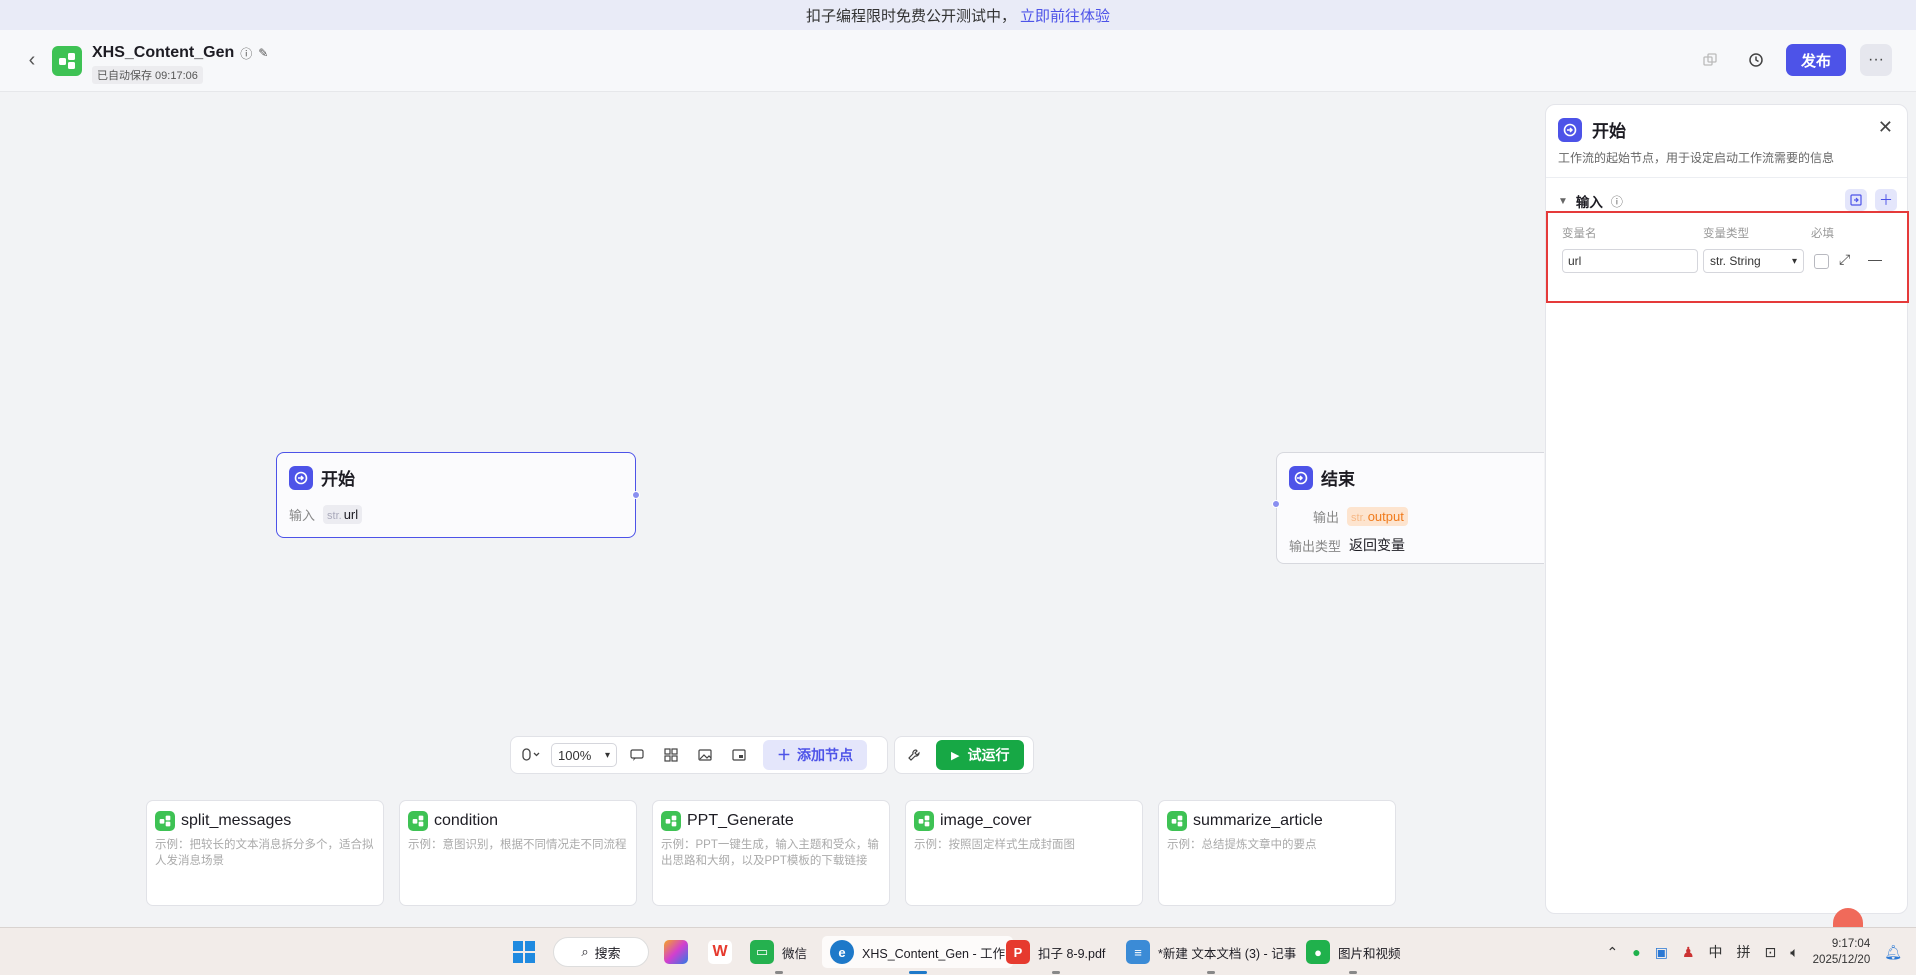 This screenshot has height=975, width=1916. What do you see at coordinates (1613, 952) in the screenshot?
I see `chevron-up-icon: ⌃` at bounding box center [1613, 952].